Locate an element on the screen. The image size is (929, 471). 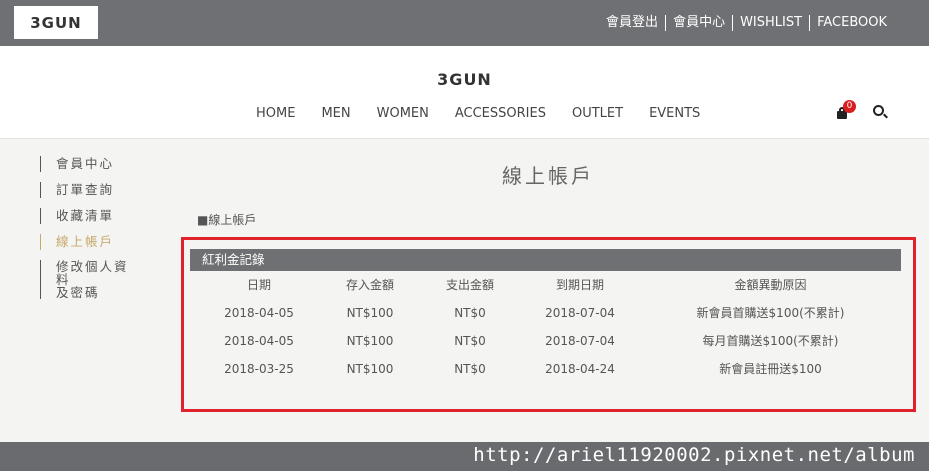
nav-women: WOMEN is located at coordinates (403, 113).